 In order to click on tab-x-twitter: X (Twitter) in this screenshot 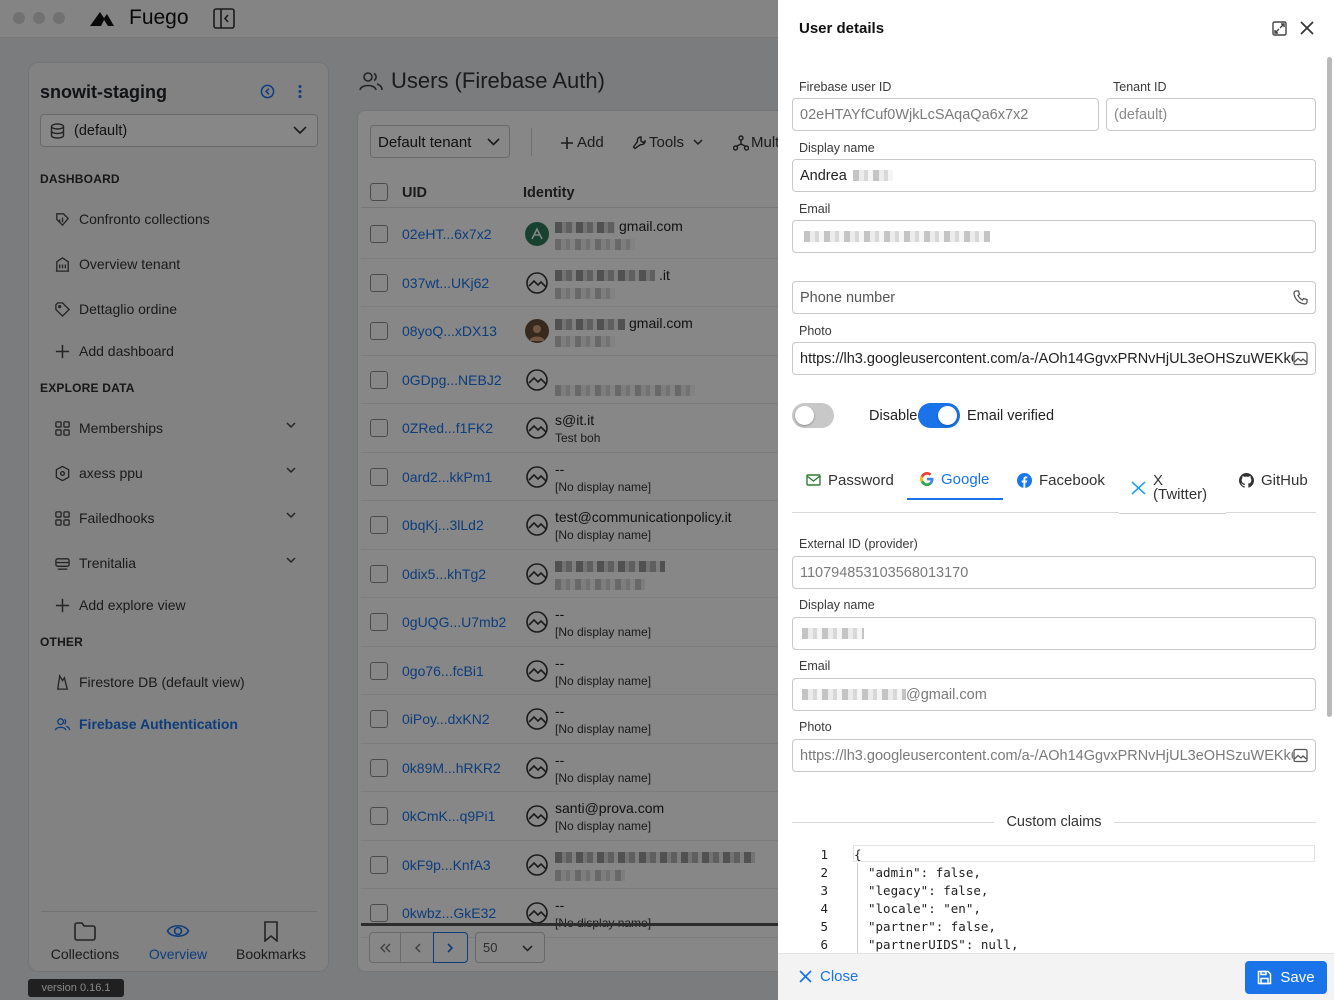, I will do `click(1172, 488)`.